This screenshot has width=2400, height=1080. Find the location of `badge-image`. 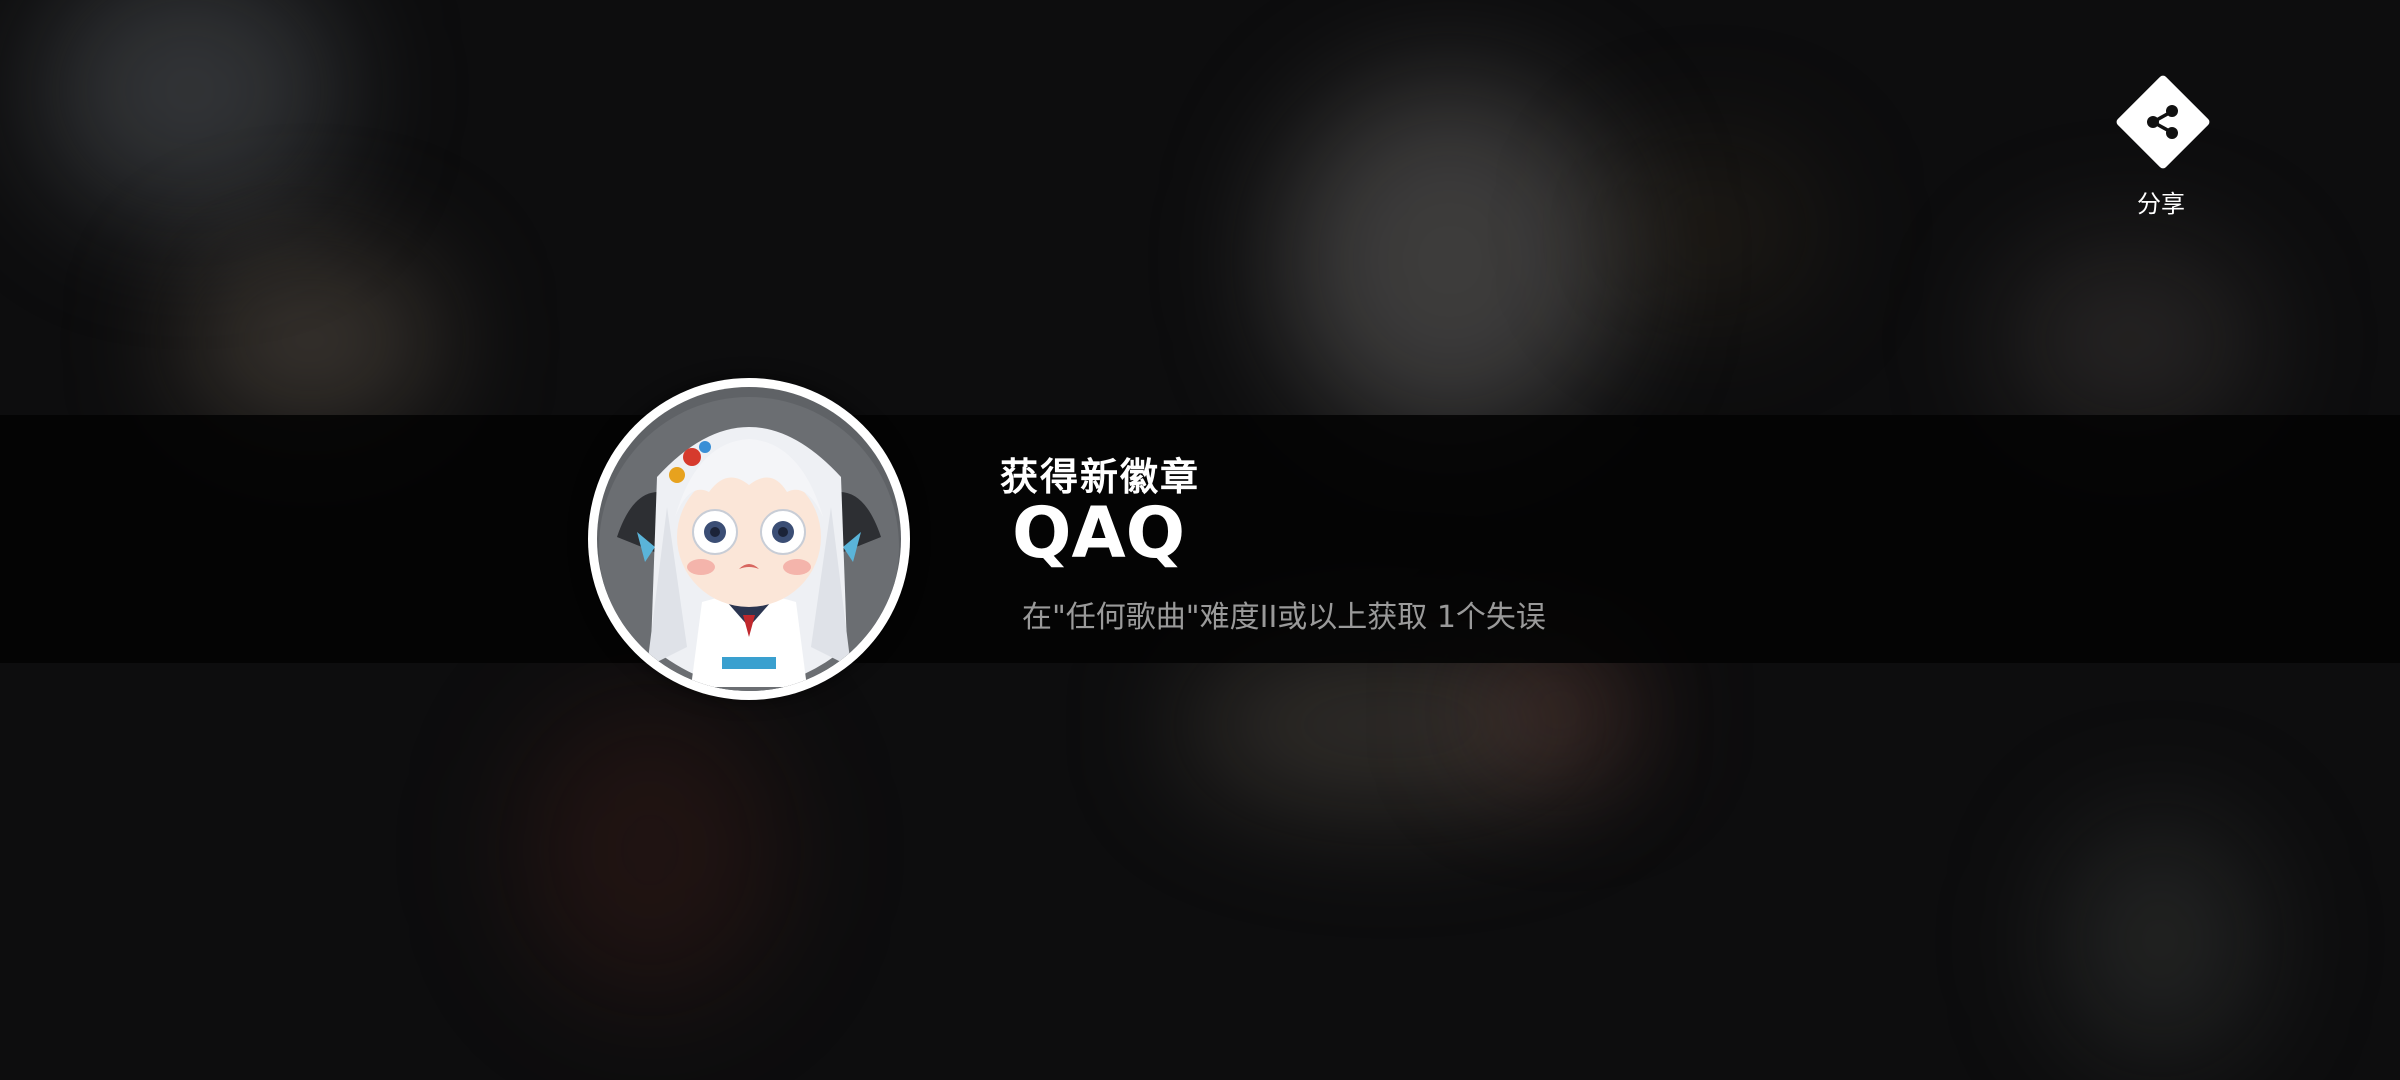

badge-image is located at coordinates (749, 539).